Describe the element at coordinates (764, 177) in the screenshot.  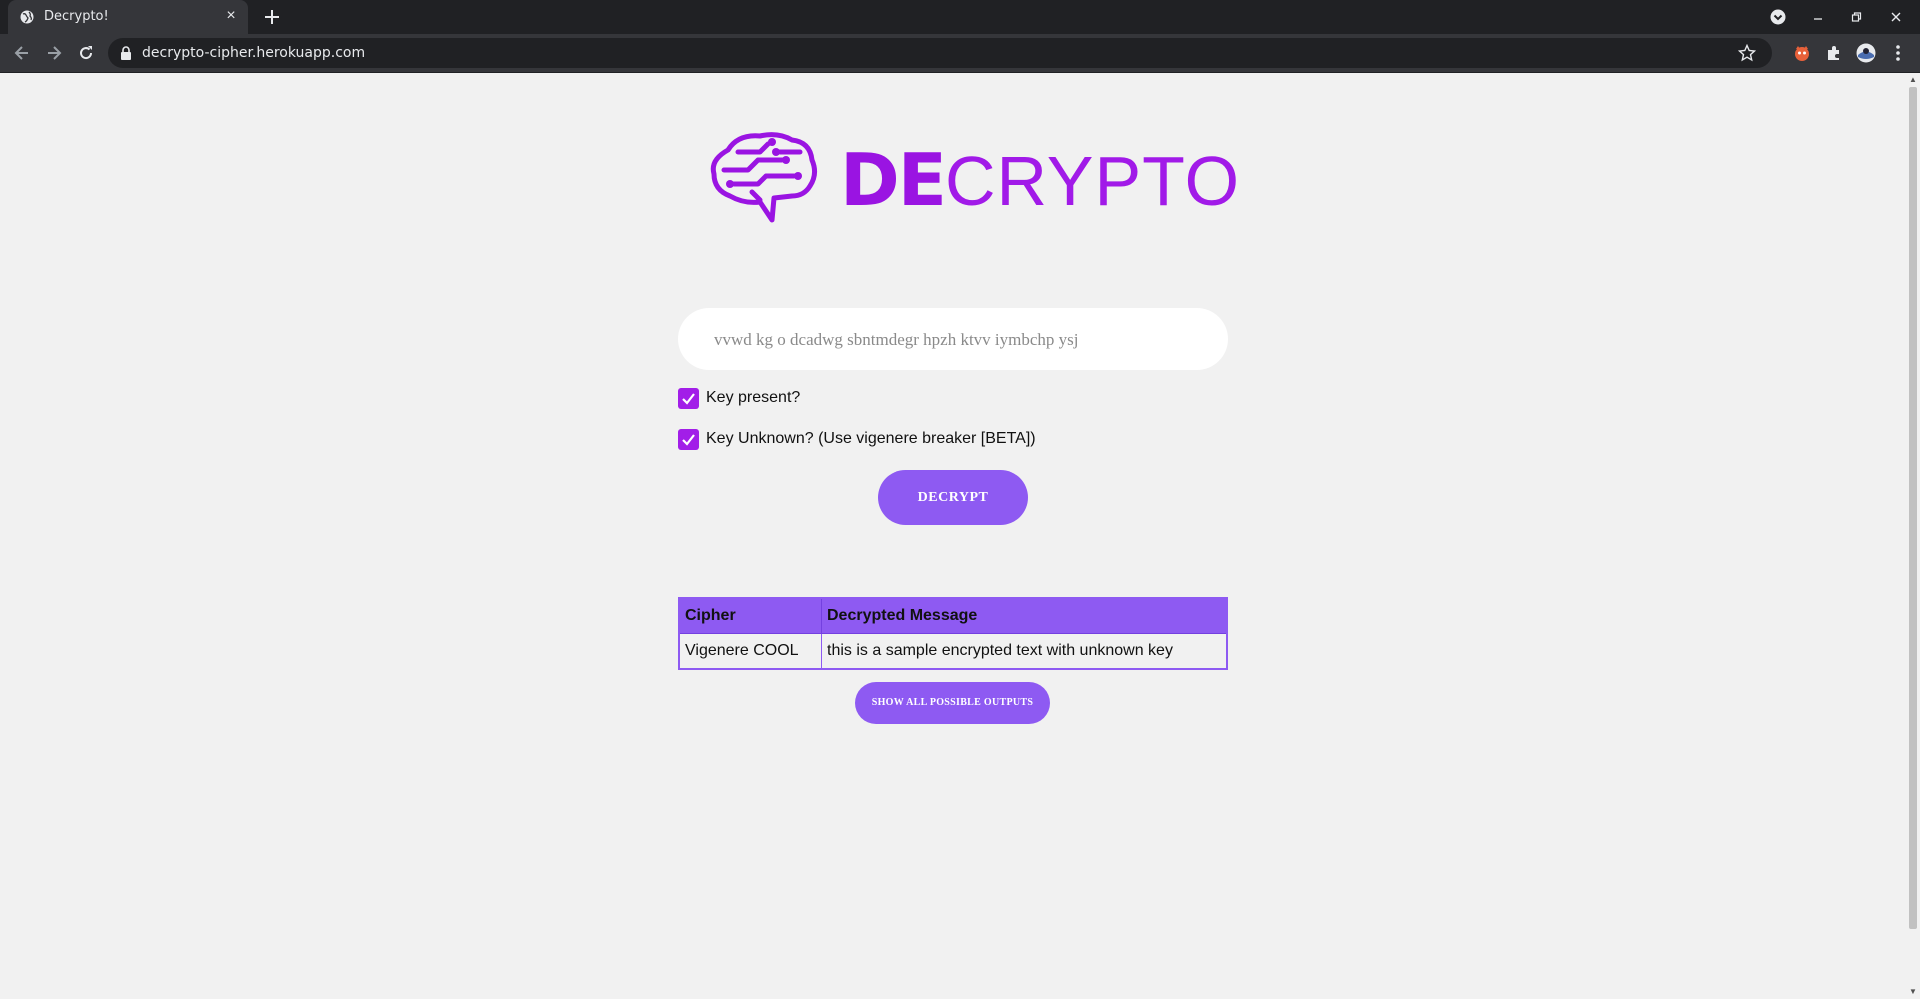
I see `brain-circuit-icon` at that location.